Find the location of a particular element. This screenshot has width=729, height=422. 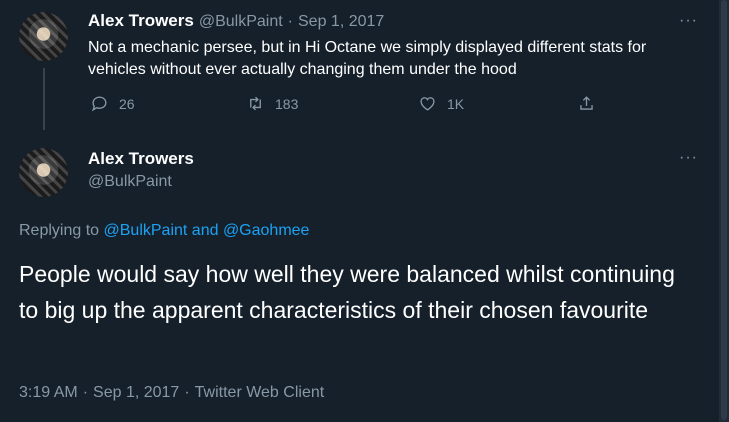

share-button is located at coordinates (586, 103).